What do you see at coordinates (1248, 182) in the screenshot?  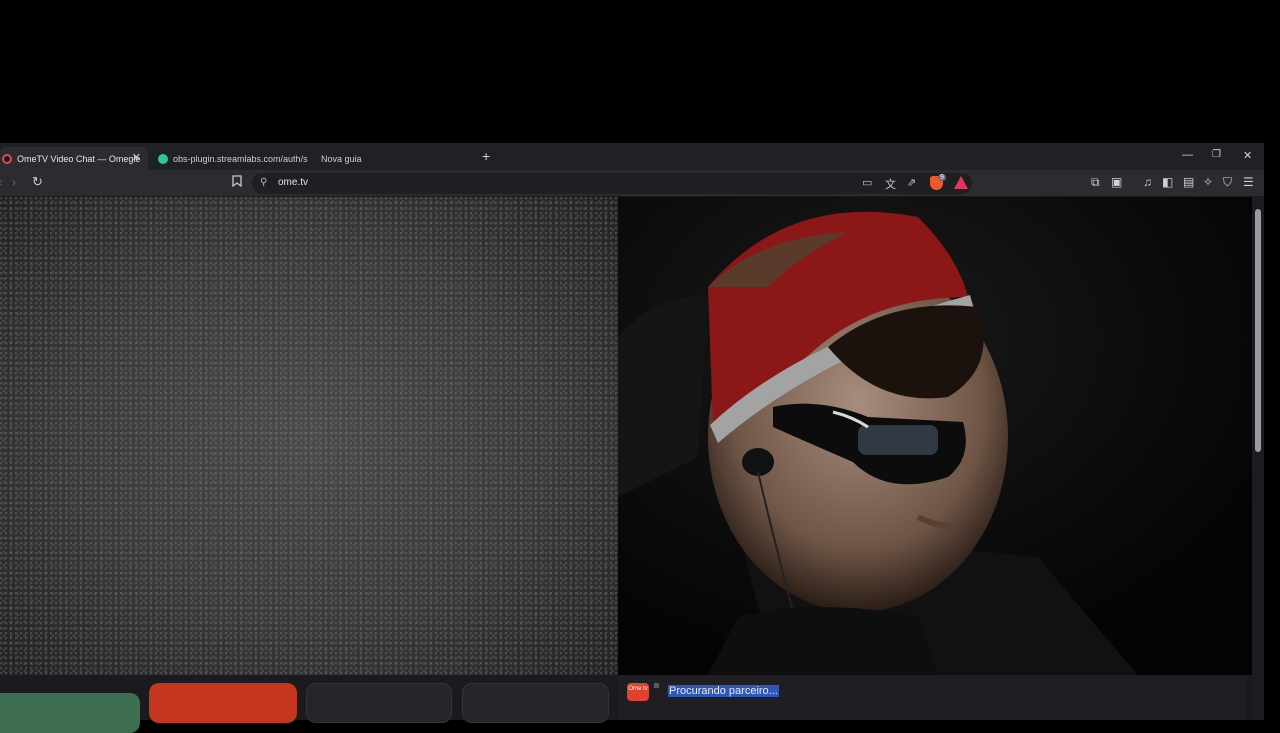 I see `menu-icon: ☰` at bounding box center [1248, 182].